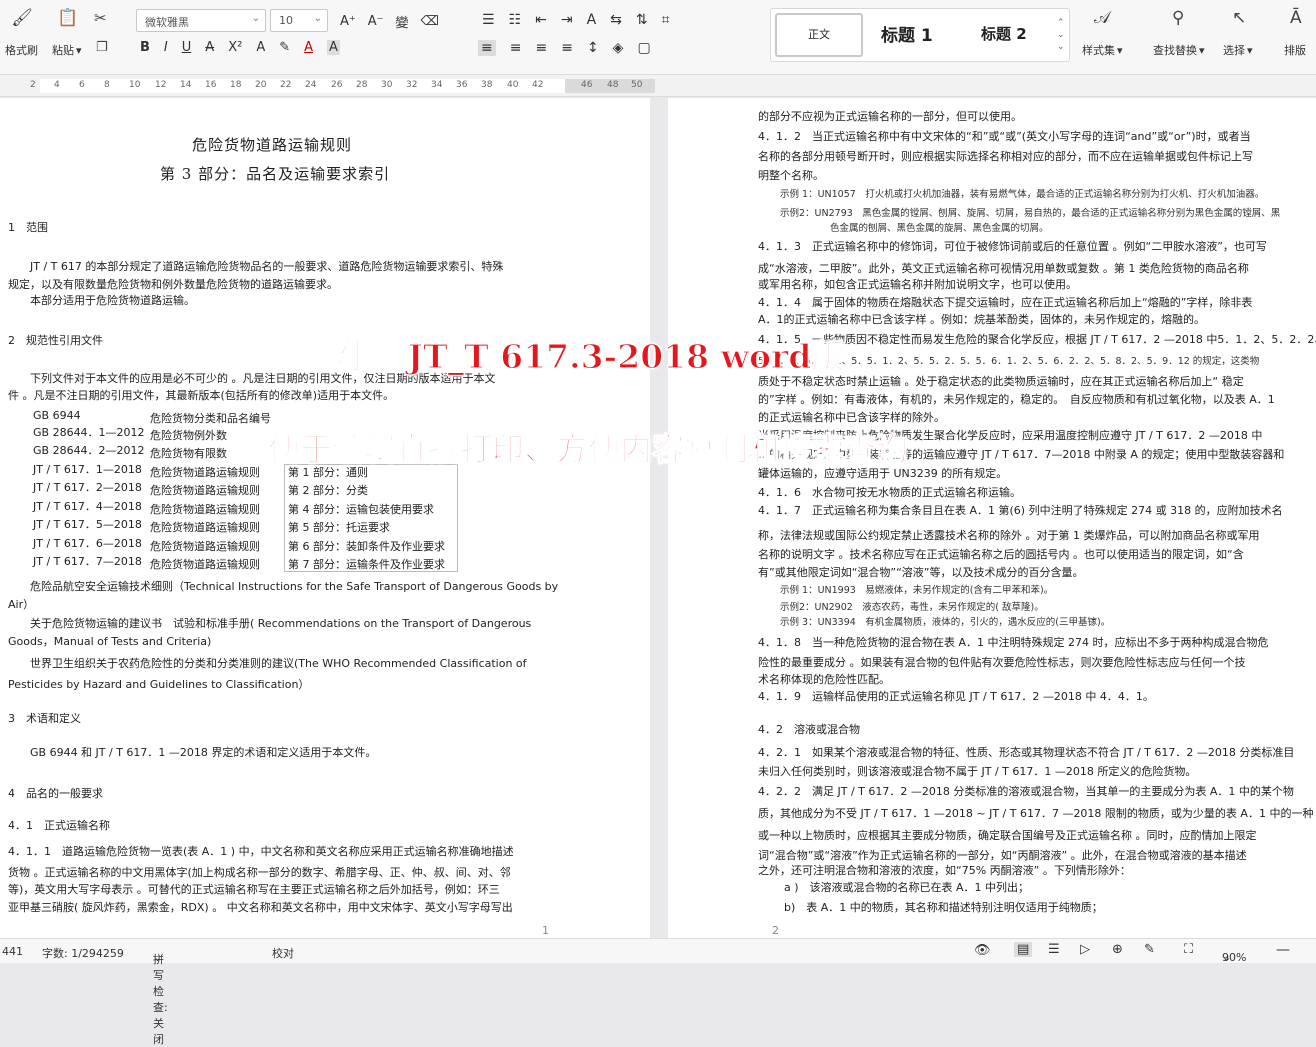 The image size is (1316, 1047). What do you see at coordinates (166, 47) in the screenshot?
I see `italic-icon: I` at bounding box center [166, 47].